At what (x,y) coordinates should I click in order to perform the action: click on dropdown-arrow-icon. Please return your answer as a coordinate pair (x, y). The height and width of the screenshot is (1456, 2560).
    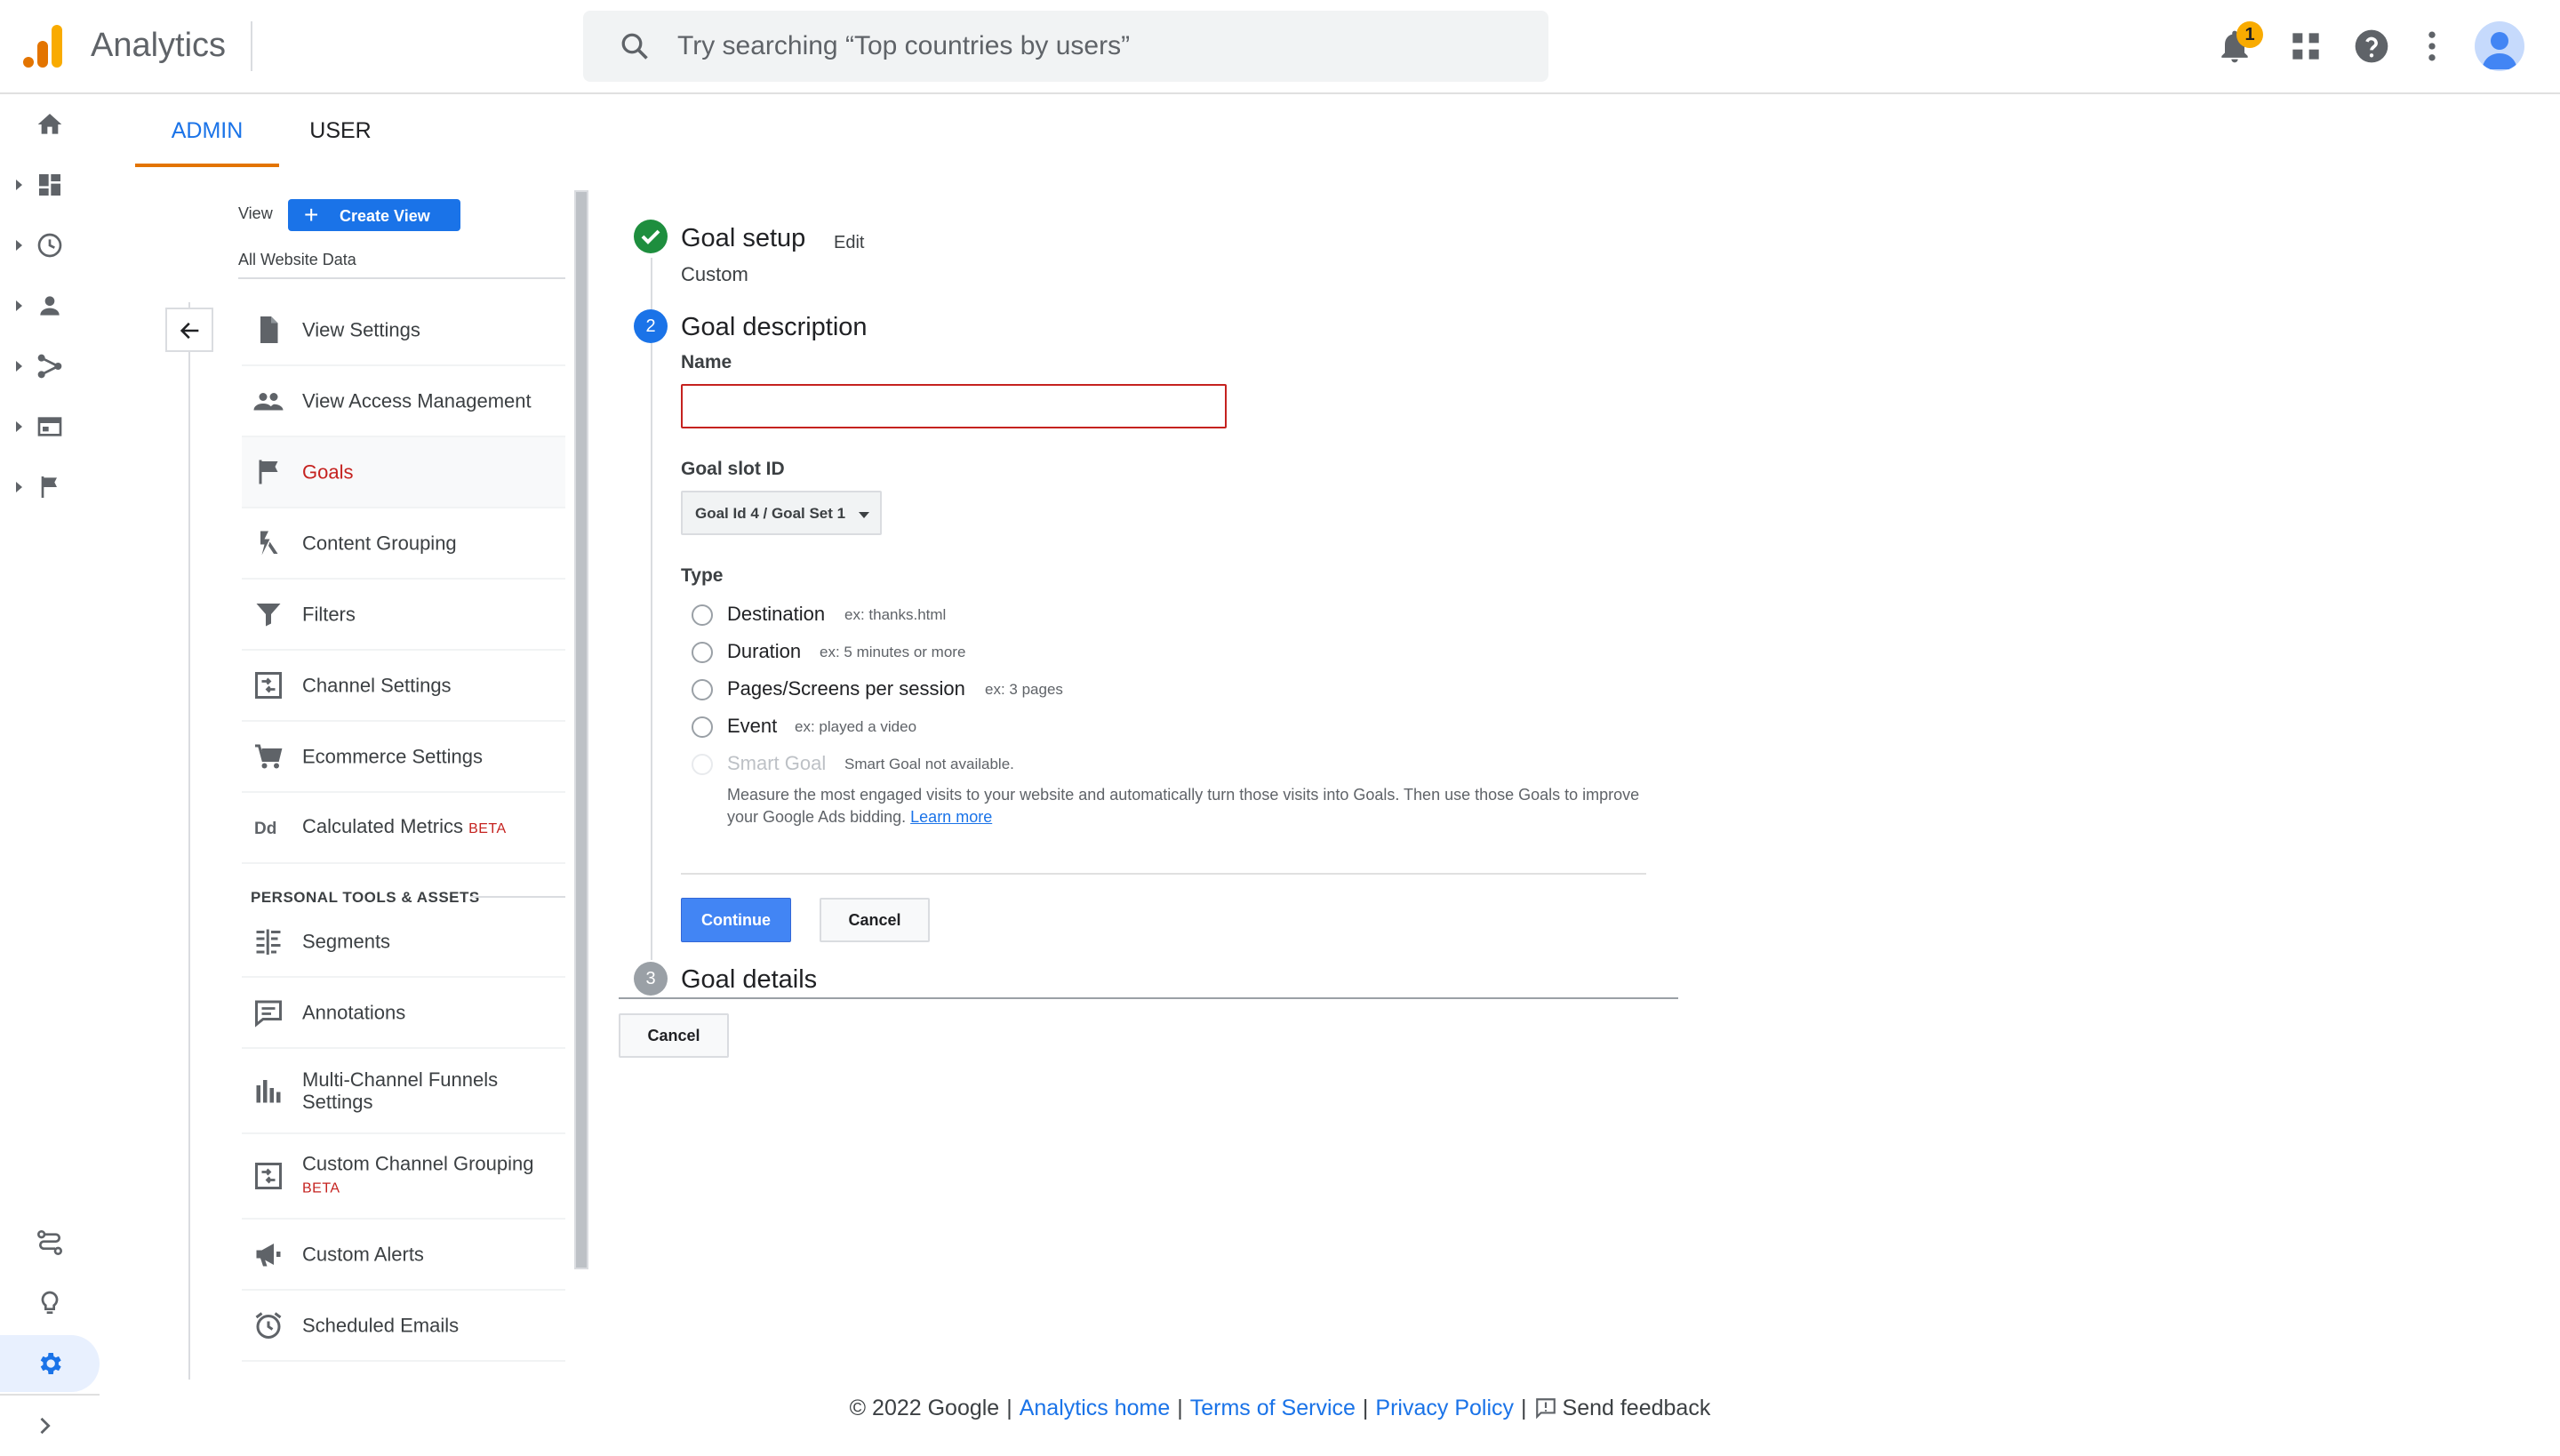
    Looking at the image, I should click on (864, 515).